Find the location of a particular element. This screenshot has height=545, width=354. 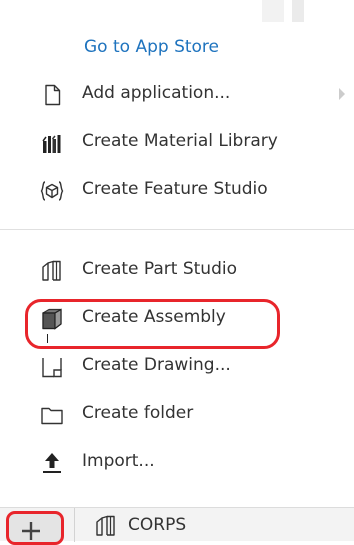

menu-item-label: Create Assembly is located at coordinates (154, 317).